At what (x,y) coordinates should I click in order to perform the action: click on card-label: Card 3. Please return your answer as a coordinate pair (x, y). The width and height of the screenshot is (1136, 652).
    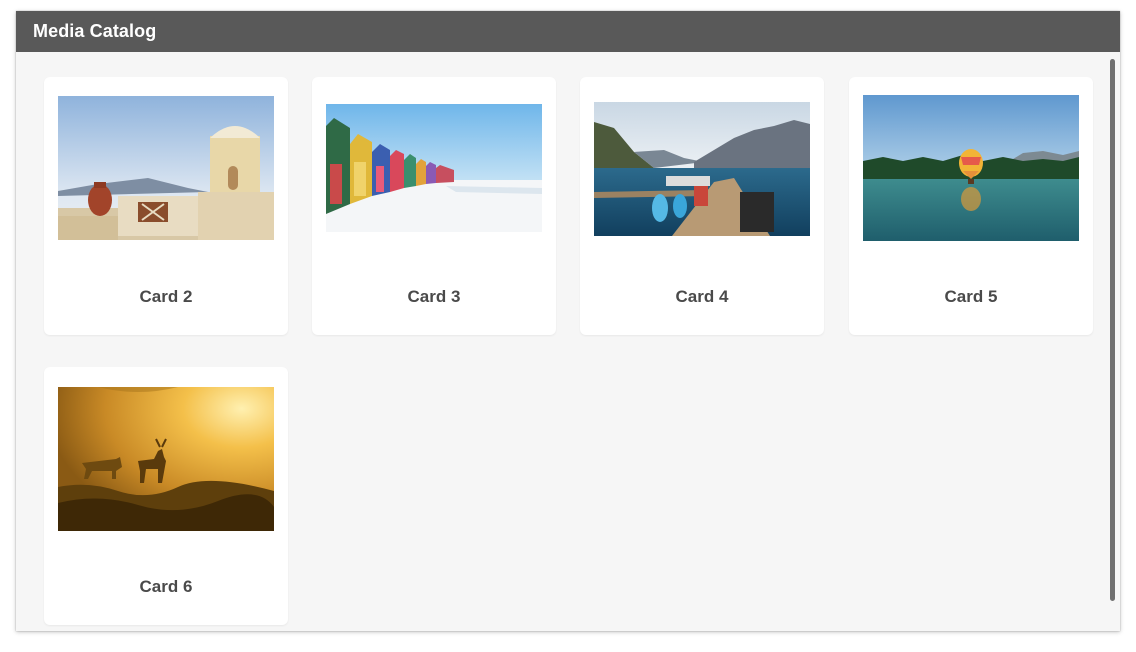
    Looking at the image, I should click on (434, 296).